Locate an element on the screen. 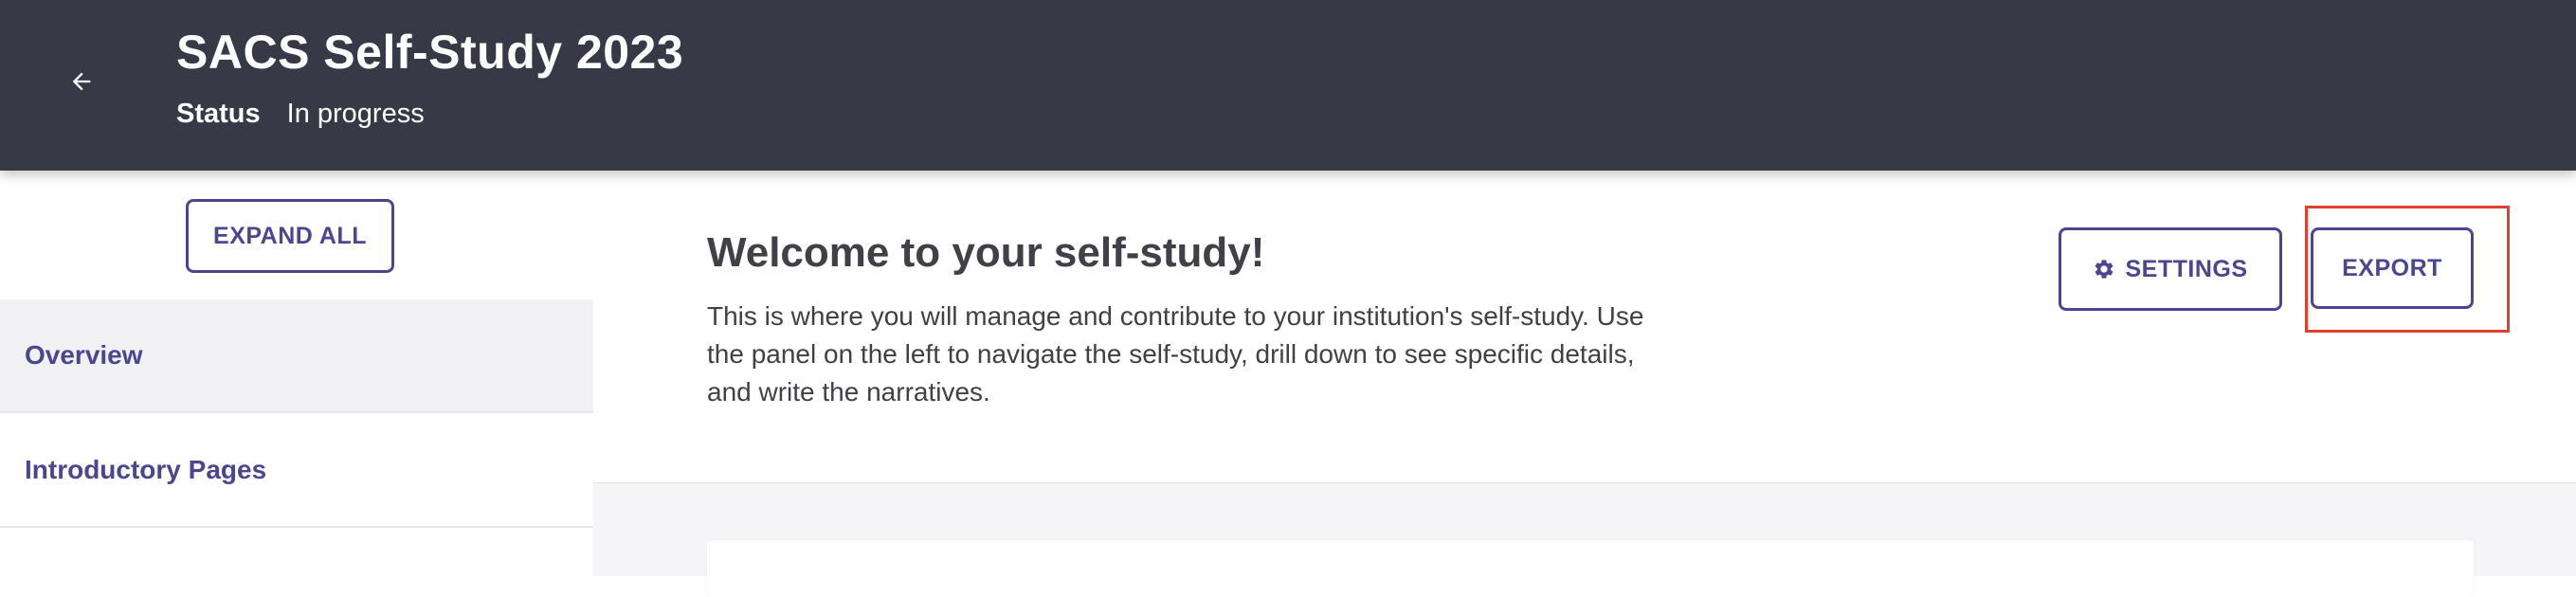  sidebar-item-overview: Overview is located at coordinates (296, 356).